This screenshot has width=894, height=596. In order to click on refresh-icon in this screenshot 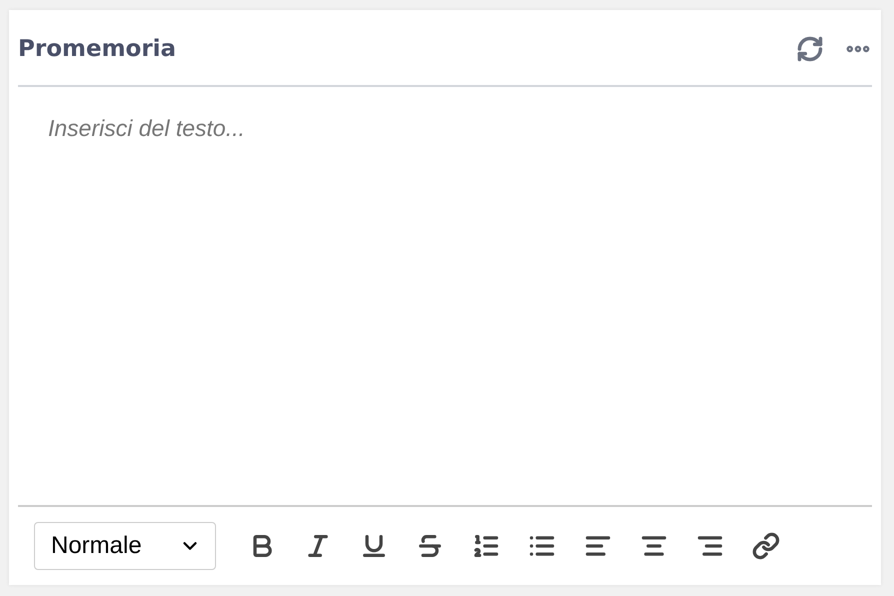, I will do `click(810, 48)`.